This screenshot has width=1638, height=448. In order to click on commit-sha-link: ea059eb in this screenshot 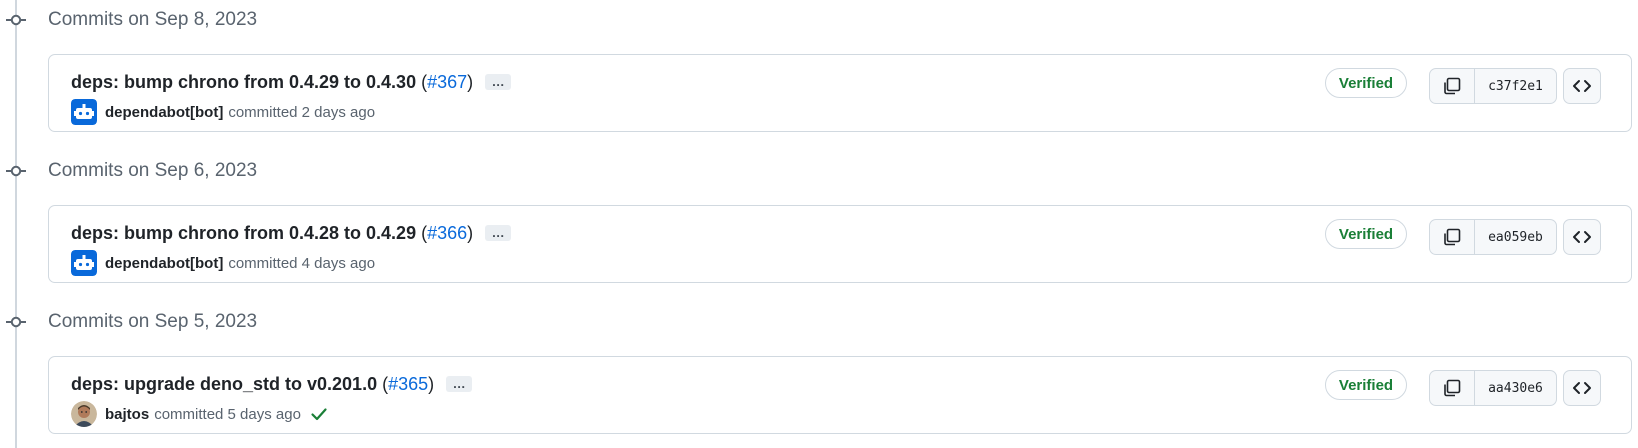, I will do `click(1515, 237)`.